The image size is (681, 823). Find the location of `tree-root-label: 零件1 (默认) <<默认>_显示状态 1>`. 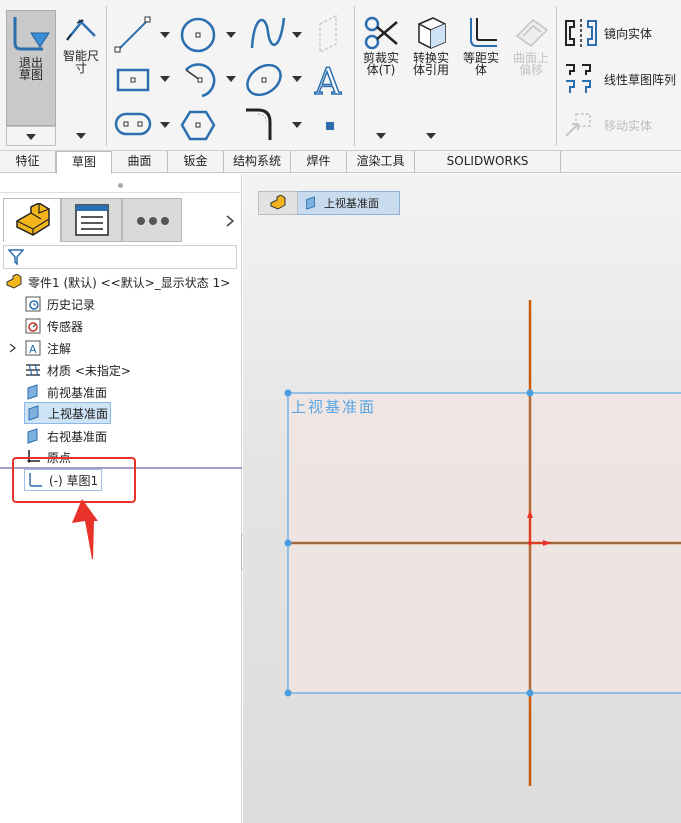

tree-root-label: 零件1 (默认) <<默认>_显示状态 1> is located at coordinates (129, 282).